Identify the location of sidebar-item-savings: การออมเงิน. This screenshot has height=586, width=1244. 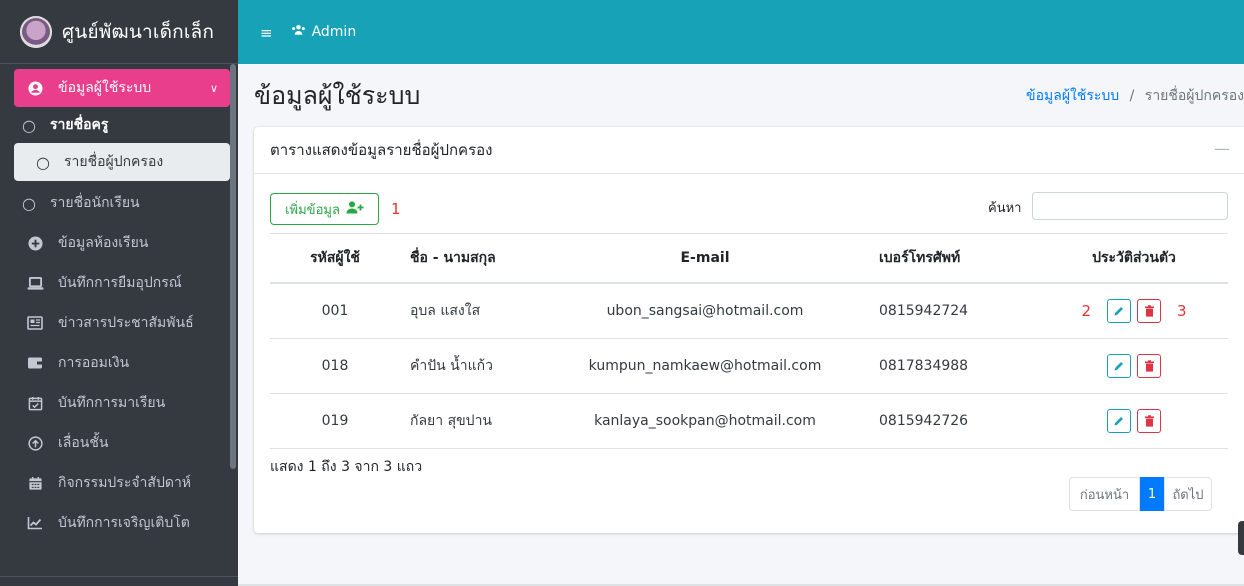
(119, 363).